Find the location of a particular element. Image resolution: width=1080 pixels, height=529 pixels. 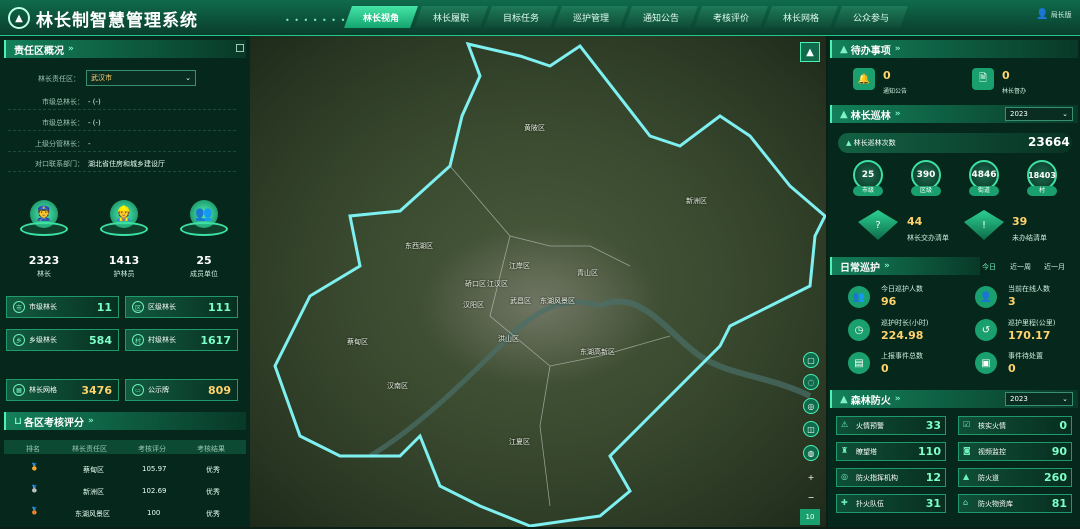

member-ring: 👥 is located at coordinates (204, 224).